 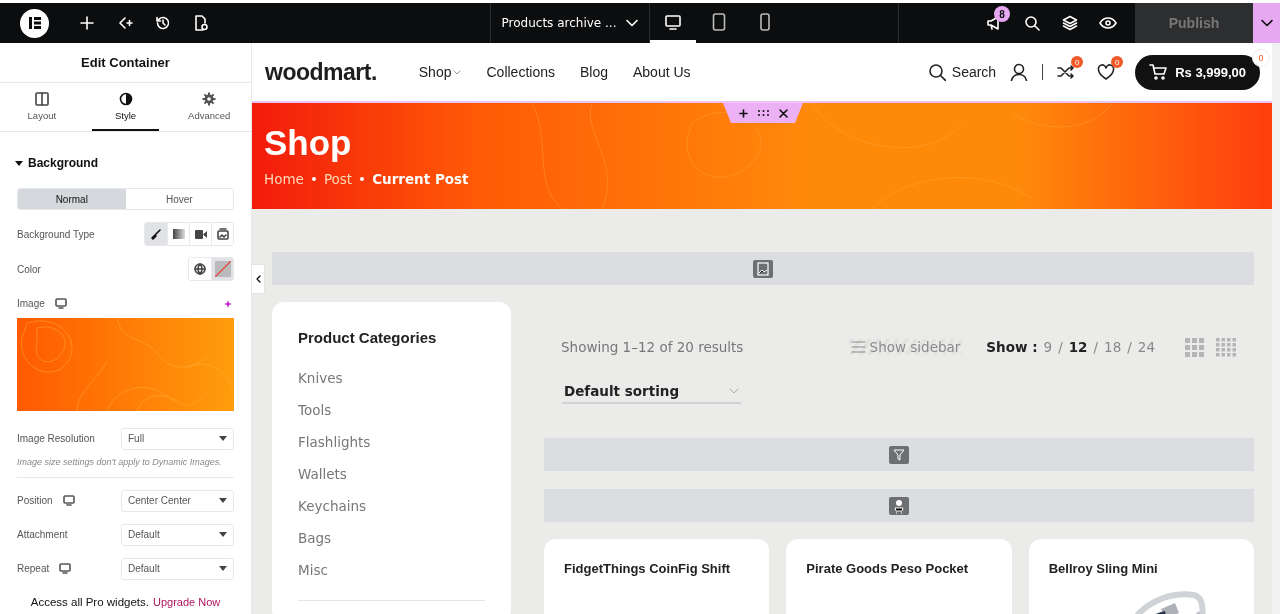 I want to click on panel-tab: Advanced, so click(x=209, y=107).